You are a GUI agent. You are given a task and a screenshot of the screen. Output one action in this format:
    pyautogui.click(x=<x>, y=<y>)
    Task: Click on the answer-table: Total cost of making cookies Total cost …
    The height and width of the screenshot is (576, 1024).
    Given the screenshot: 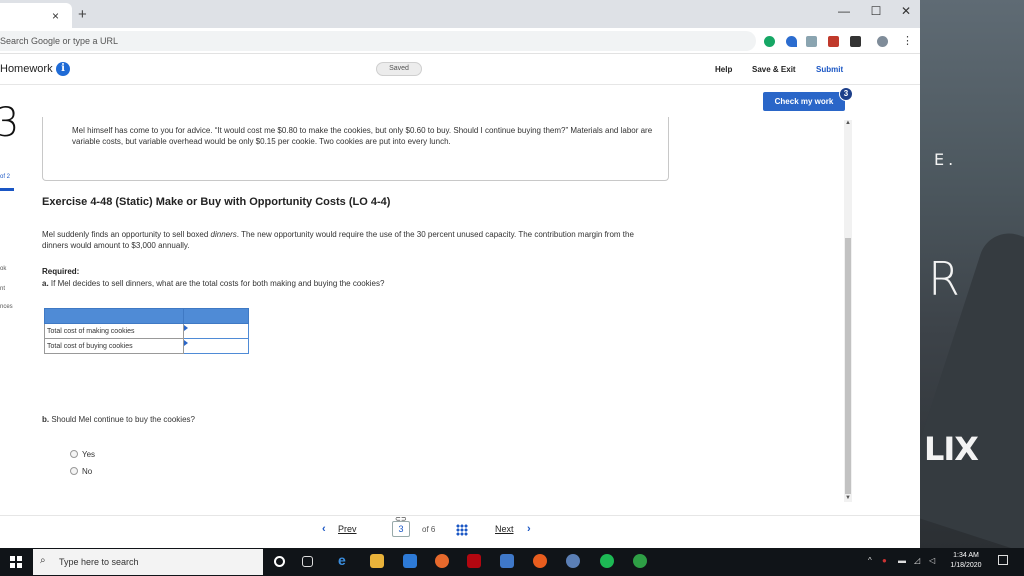 What is the action you would take?
    pyautogui.click(x=146, y=331)
    